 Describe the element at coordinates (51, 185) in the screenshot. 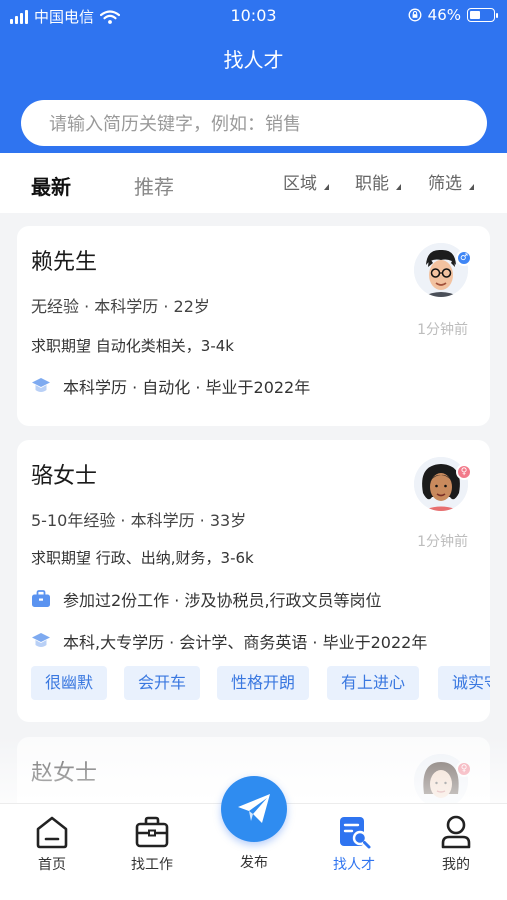

I see `tab-latest: 最新` at that location.